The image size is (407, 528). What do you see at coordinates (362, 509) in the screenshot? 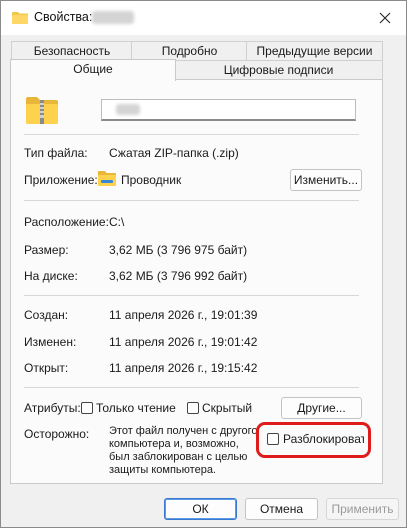
I see `apply-button: Применить` at bounding box center [362, 509].